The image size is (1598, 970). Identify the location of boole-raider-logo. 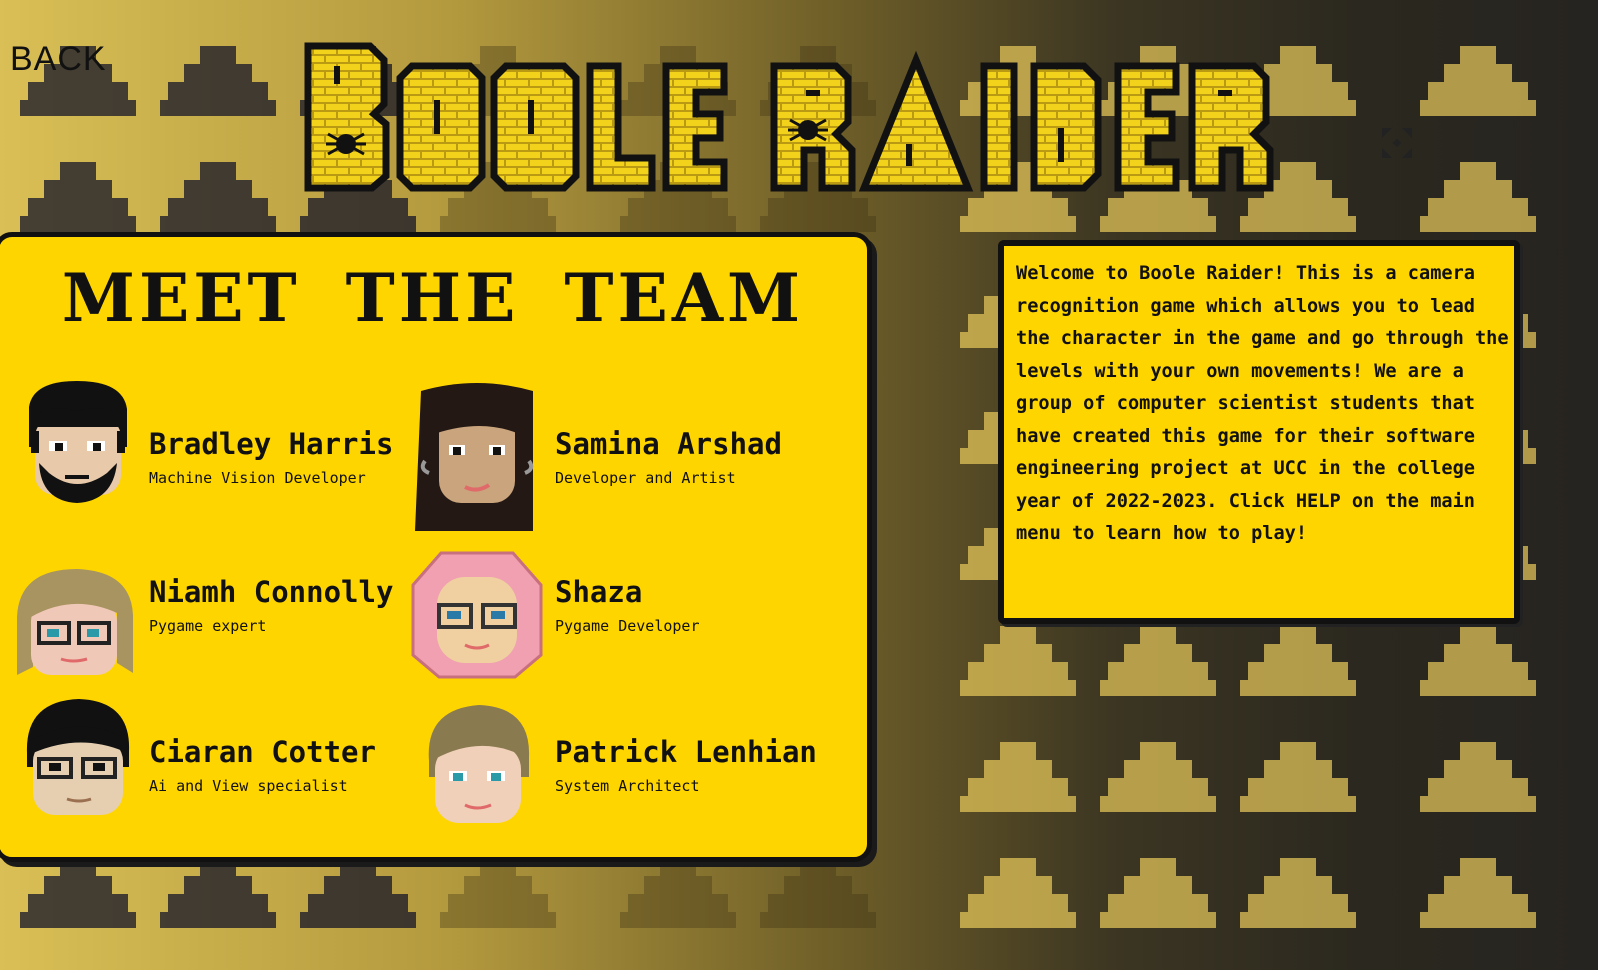
(789, 117).